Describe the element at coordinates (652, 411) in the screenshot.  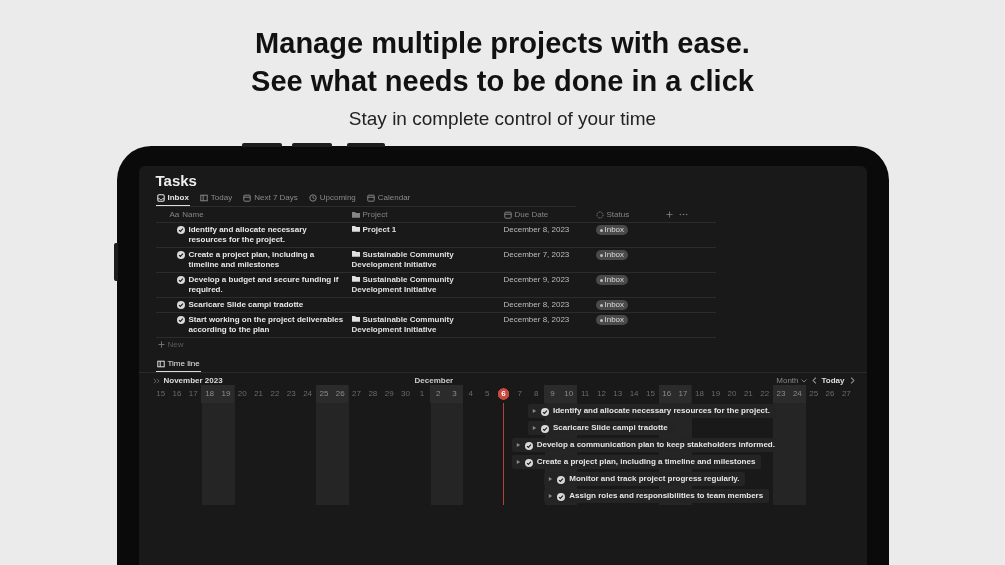
I see `timeline-item: Identify and allocate necessary resources for the project.` at that location.